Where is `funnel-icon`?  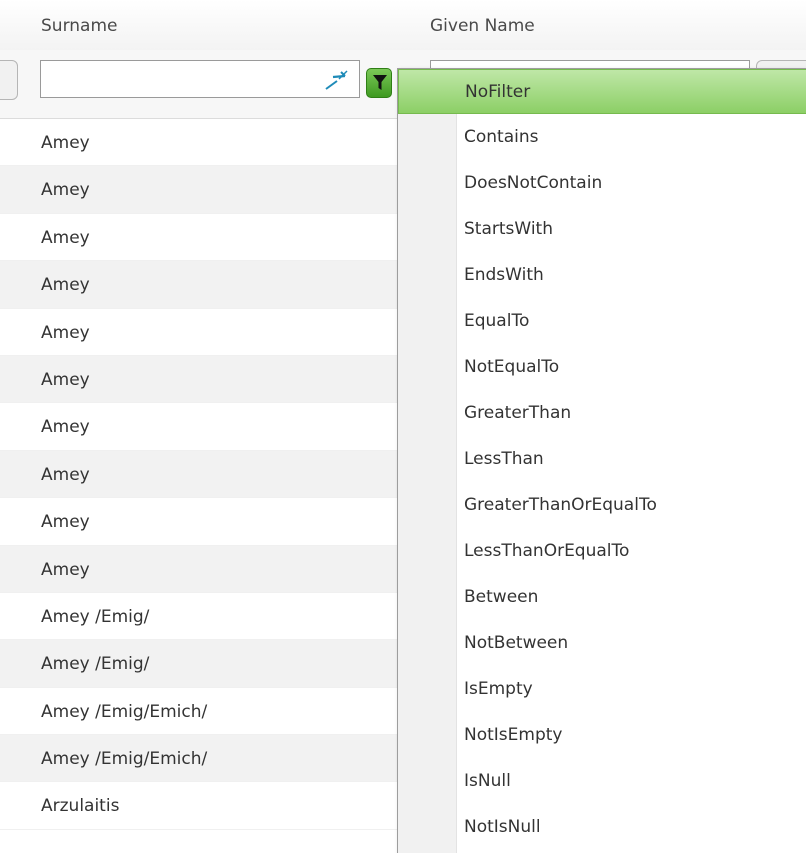
funnel-icon is located at coordinates (380, 82).